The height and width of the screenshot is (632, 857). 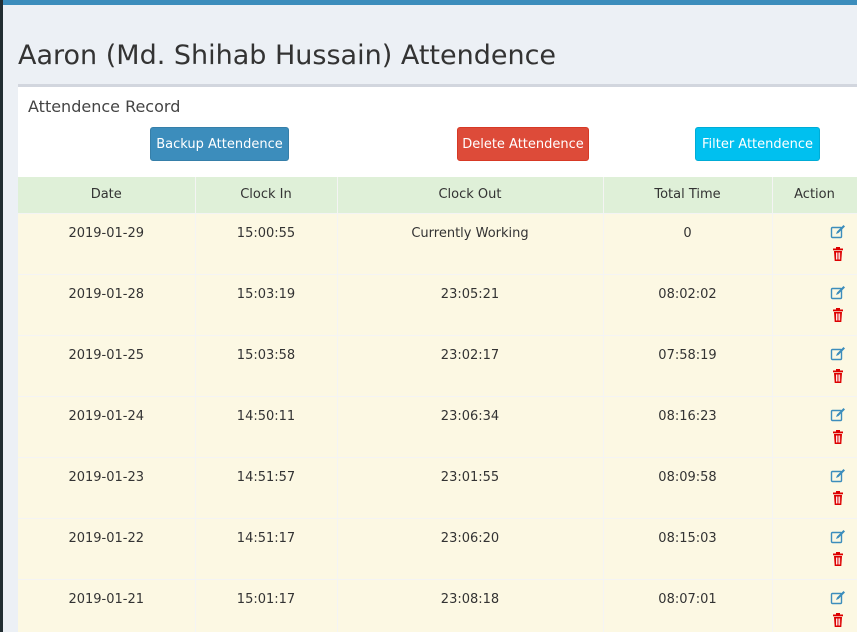 I want to click on table-row: 2019-01-23 14:51:57 23:01:55 08:09:58, so click(x=437, y=487).